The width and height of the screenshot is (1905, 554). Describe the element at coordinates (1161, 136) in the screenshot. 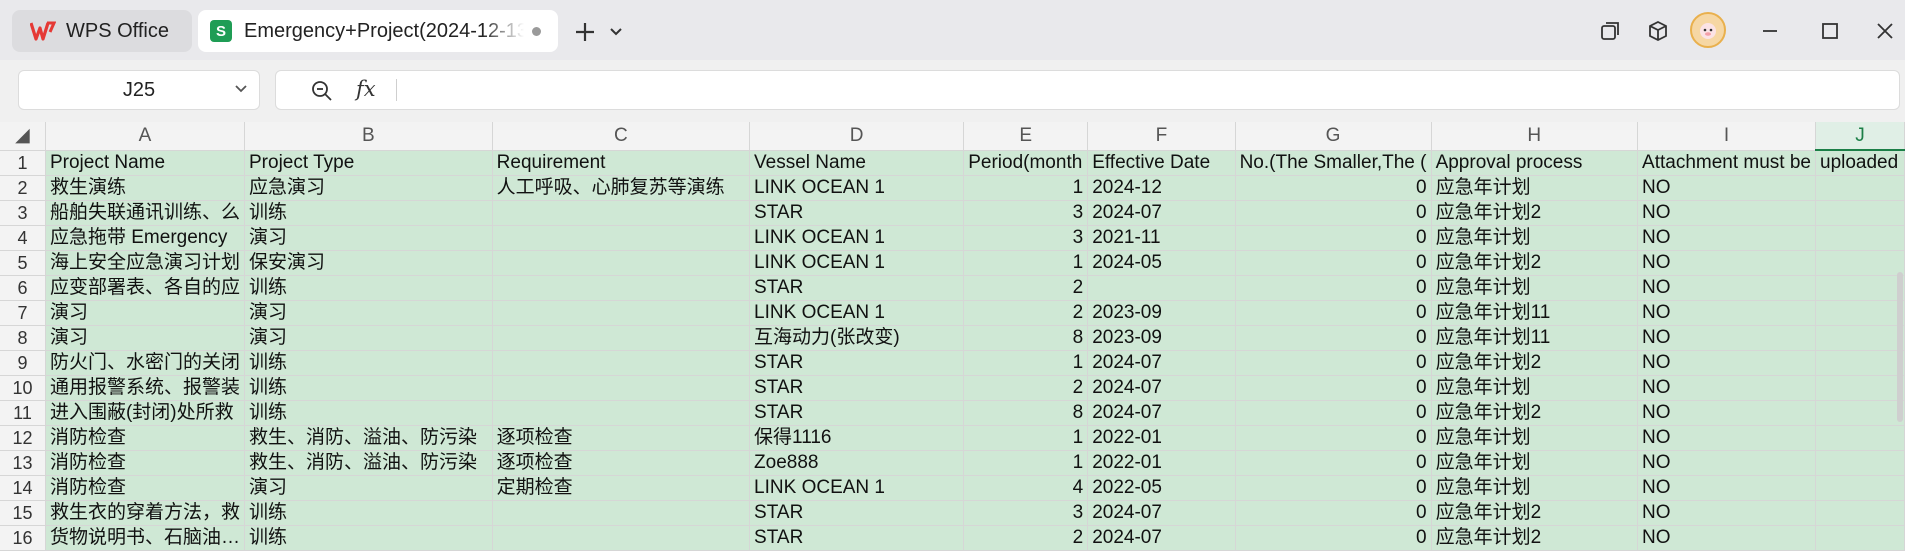

I see `column-header-f: F` at that location.